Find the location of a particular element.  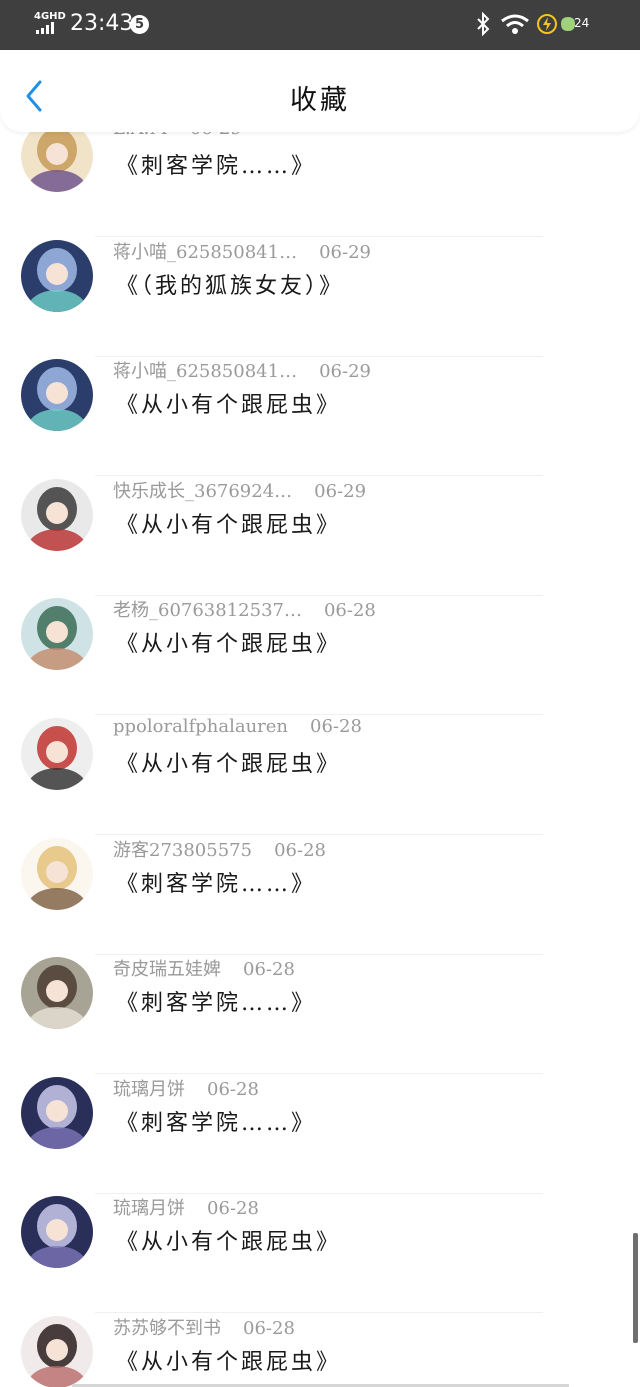

signal-icon is located at coordinates (48, 28).